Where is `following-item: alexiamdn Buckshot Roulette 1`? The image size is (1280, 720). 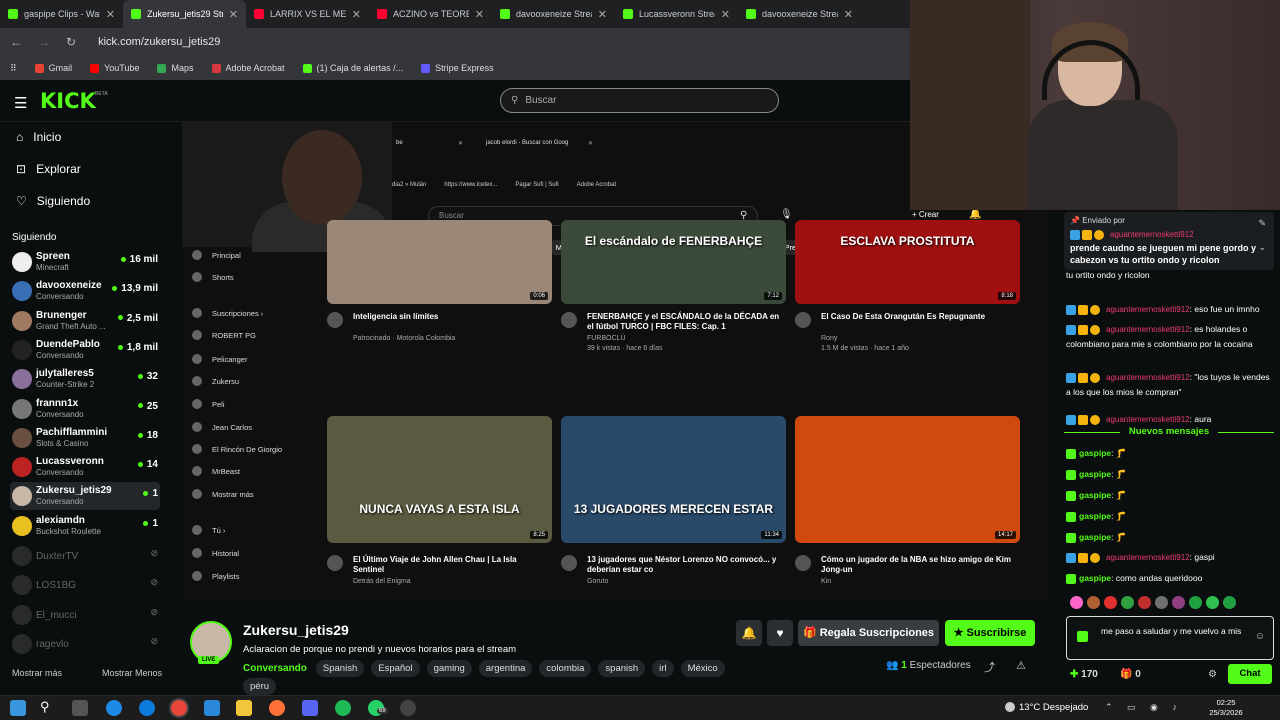
following-item: alexiamdn Buckshot Roulette 1 is located at coordinates (85, 526).